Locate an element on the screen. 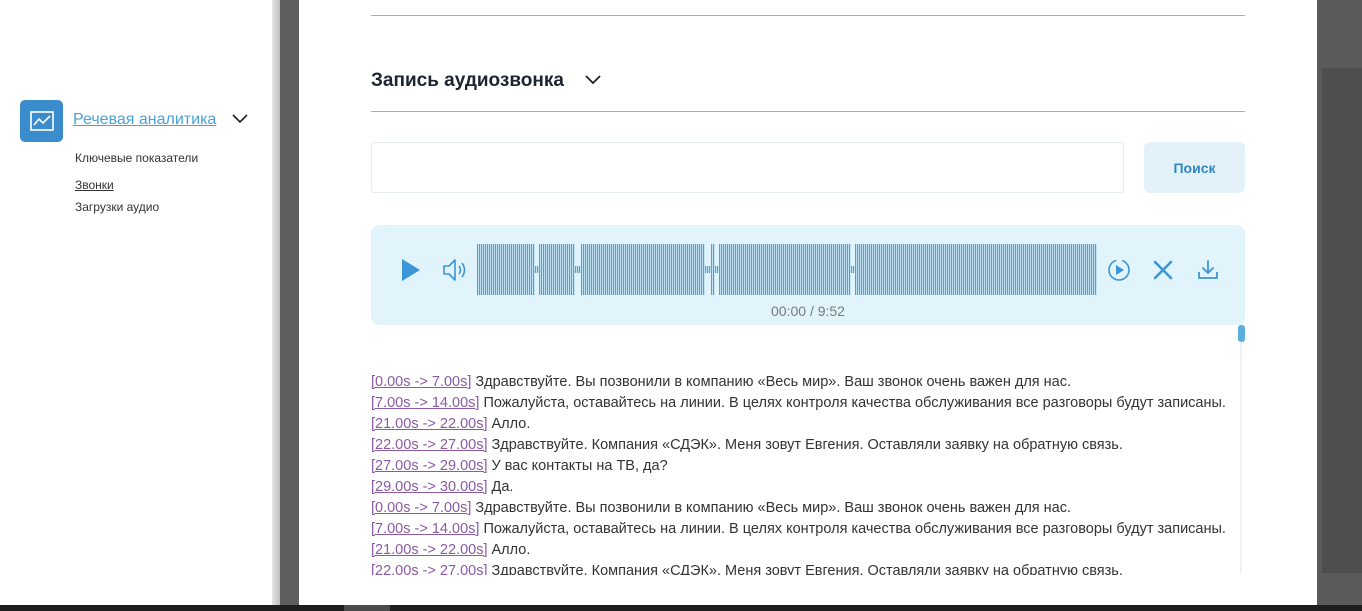  close-icon is located at coordinates (1163, 270).